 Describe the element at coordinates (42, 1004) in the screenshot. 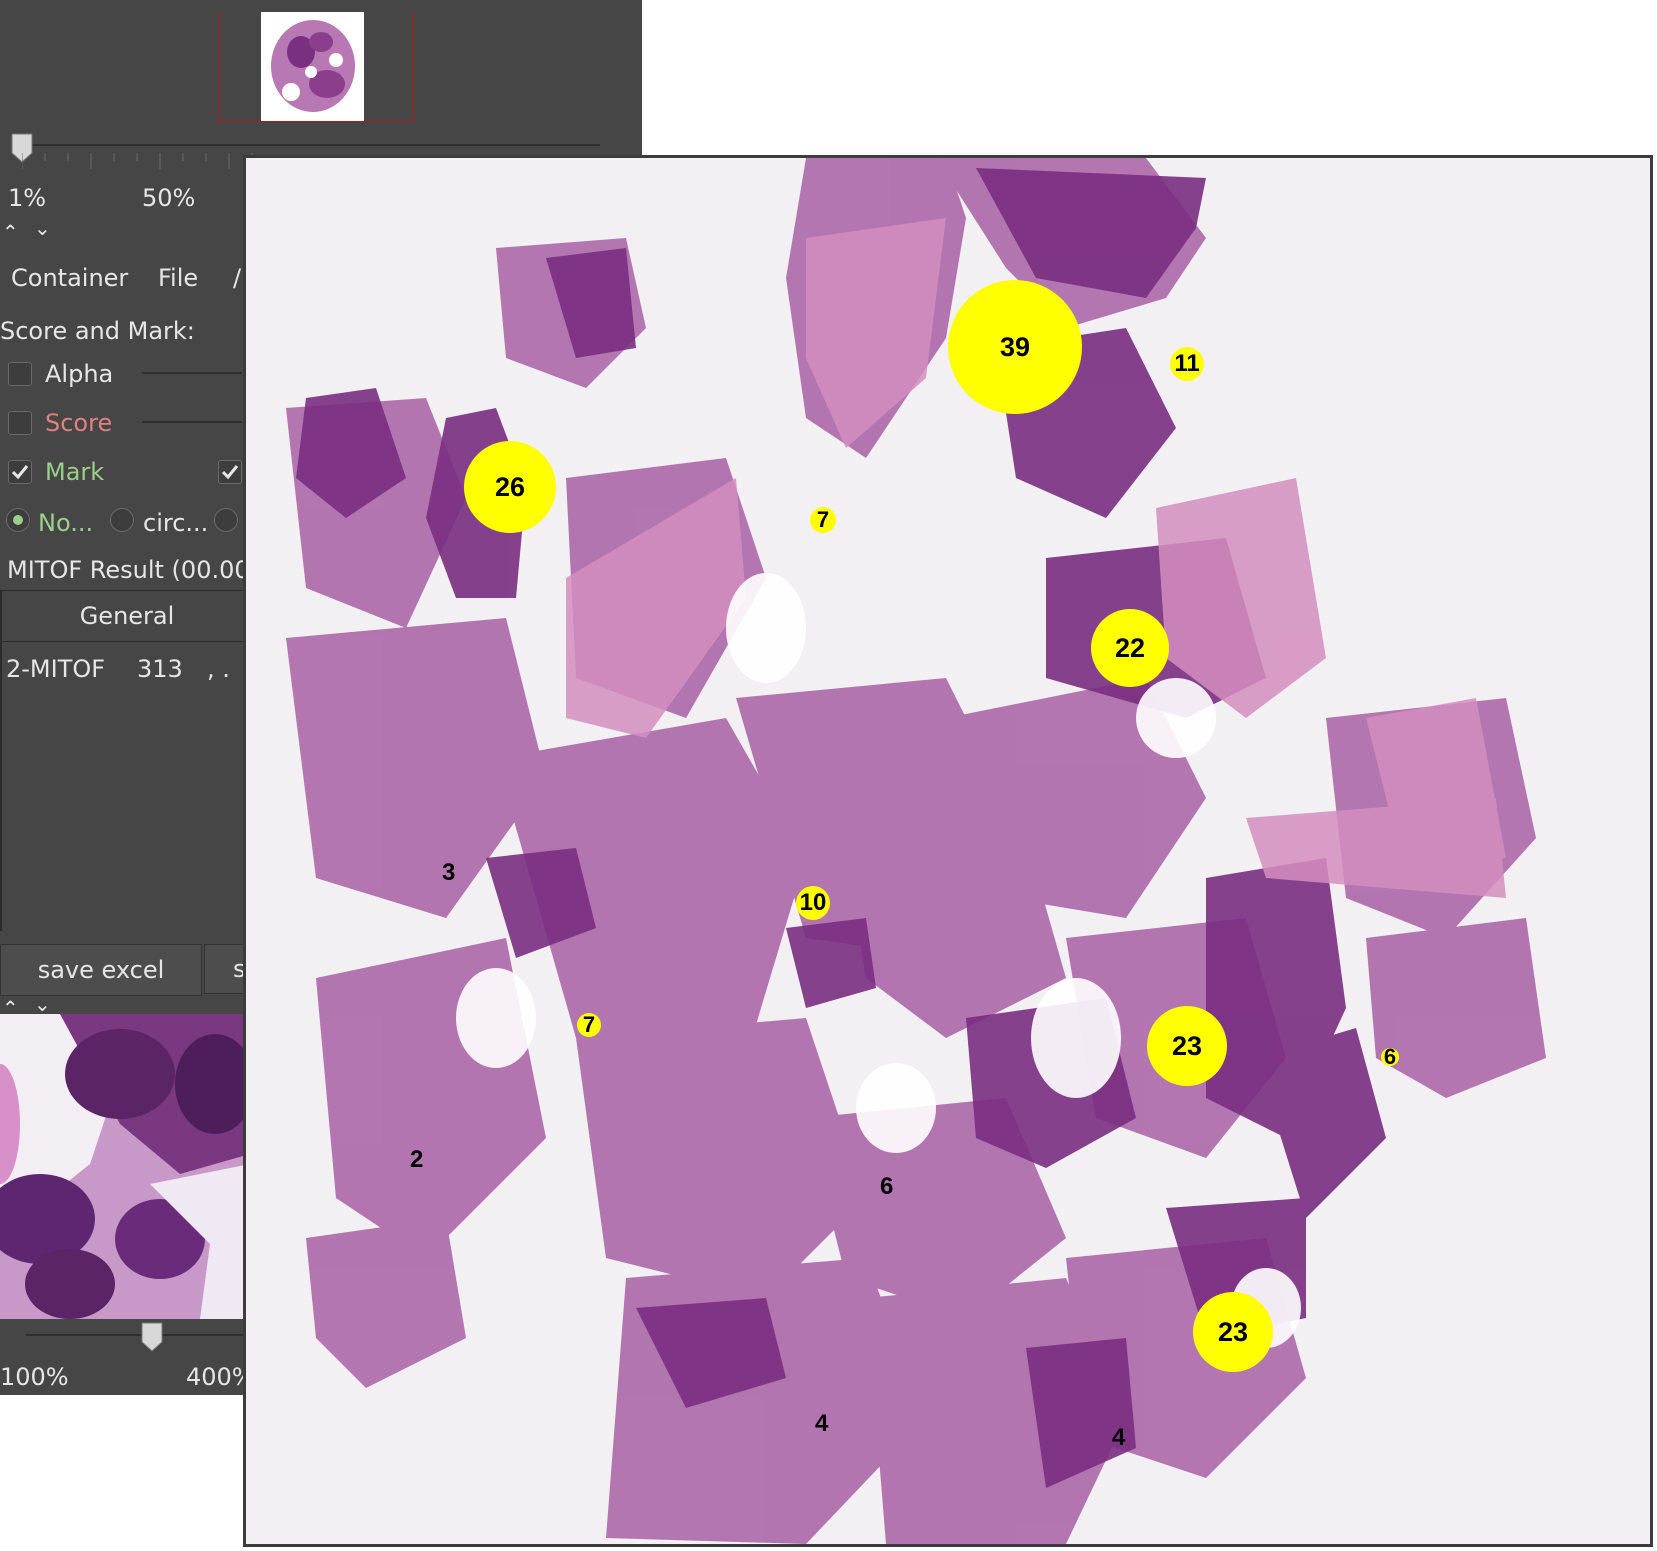

I see `preview-collapse-down-icon: ⌄` at that location.